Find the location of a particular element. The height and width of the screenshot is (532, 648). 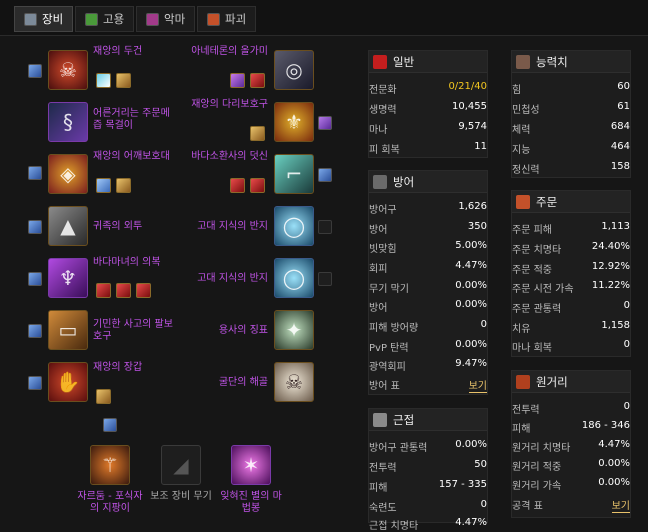

feet-enchant-icon is located at coordinates (325, 175).